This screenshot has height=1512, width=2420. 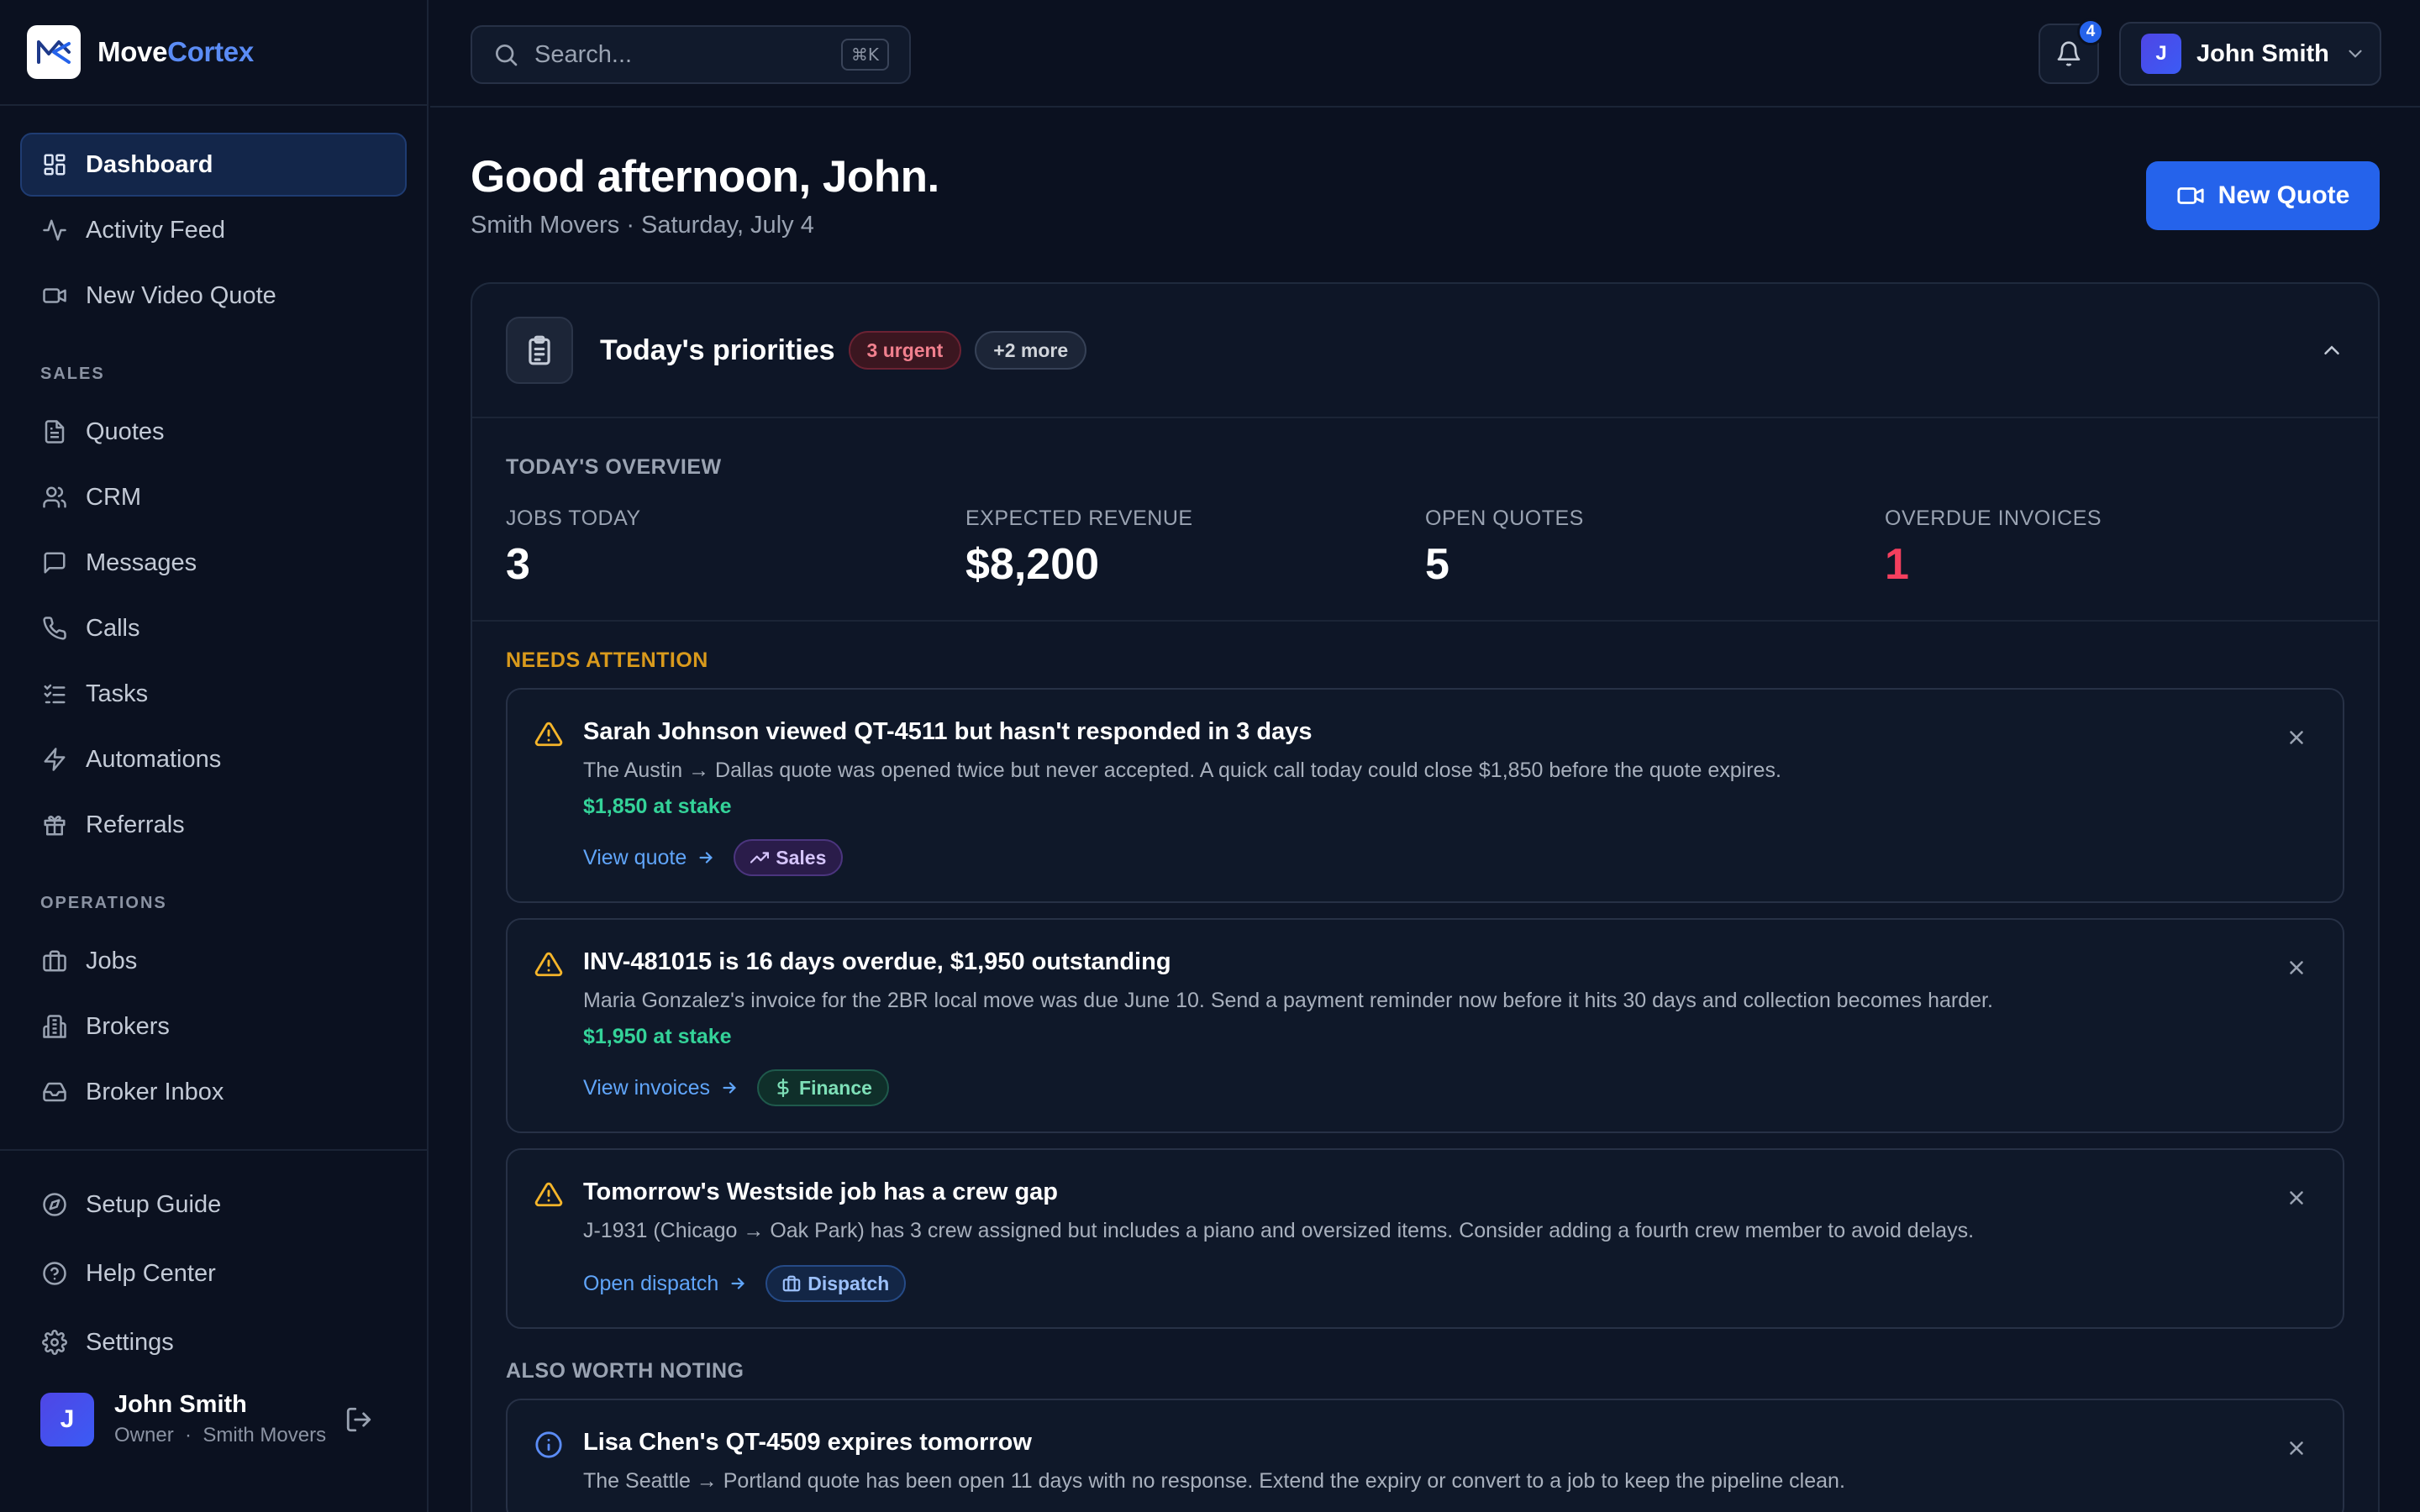 What do you see at coordinates (2071, 51) in the screenshot?
I see `notifications-button: 4` at bounding box center [2071, 51].